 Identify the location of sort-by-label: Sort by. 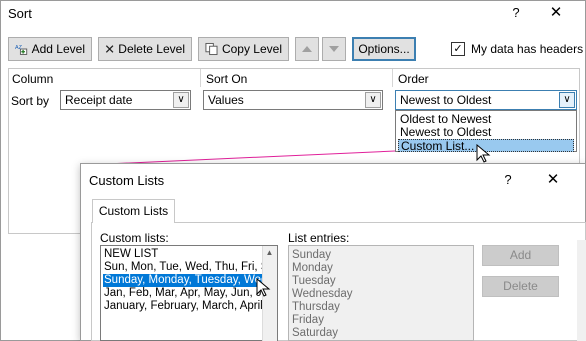
(30, 101).